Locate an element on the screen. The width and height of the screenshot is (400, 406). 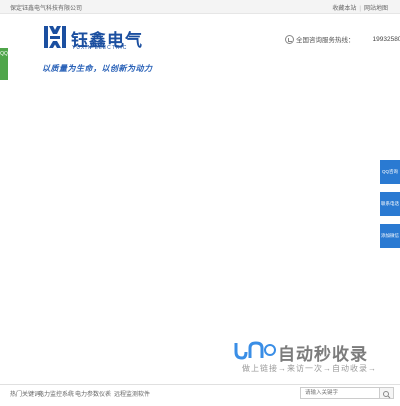
search-icon is located at coordinates (387, 395).